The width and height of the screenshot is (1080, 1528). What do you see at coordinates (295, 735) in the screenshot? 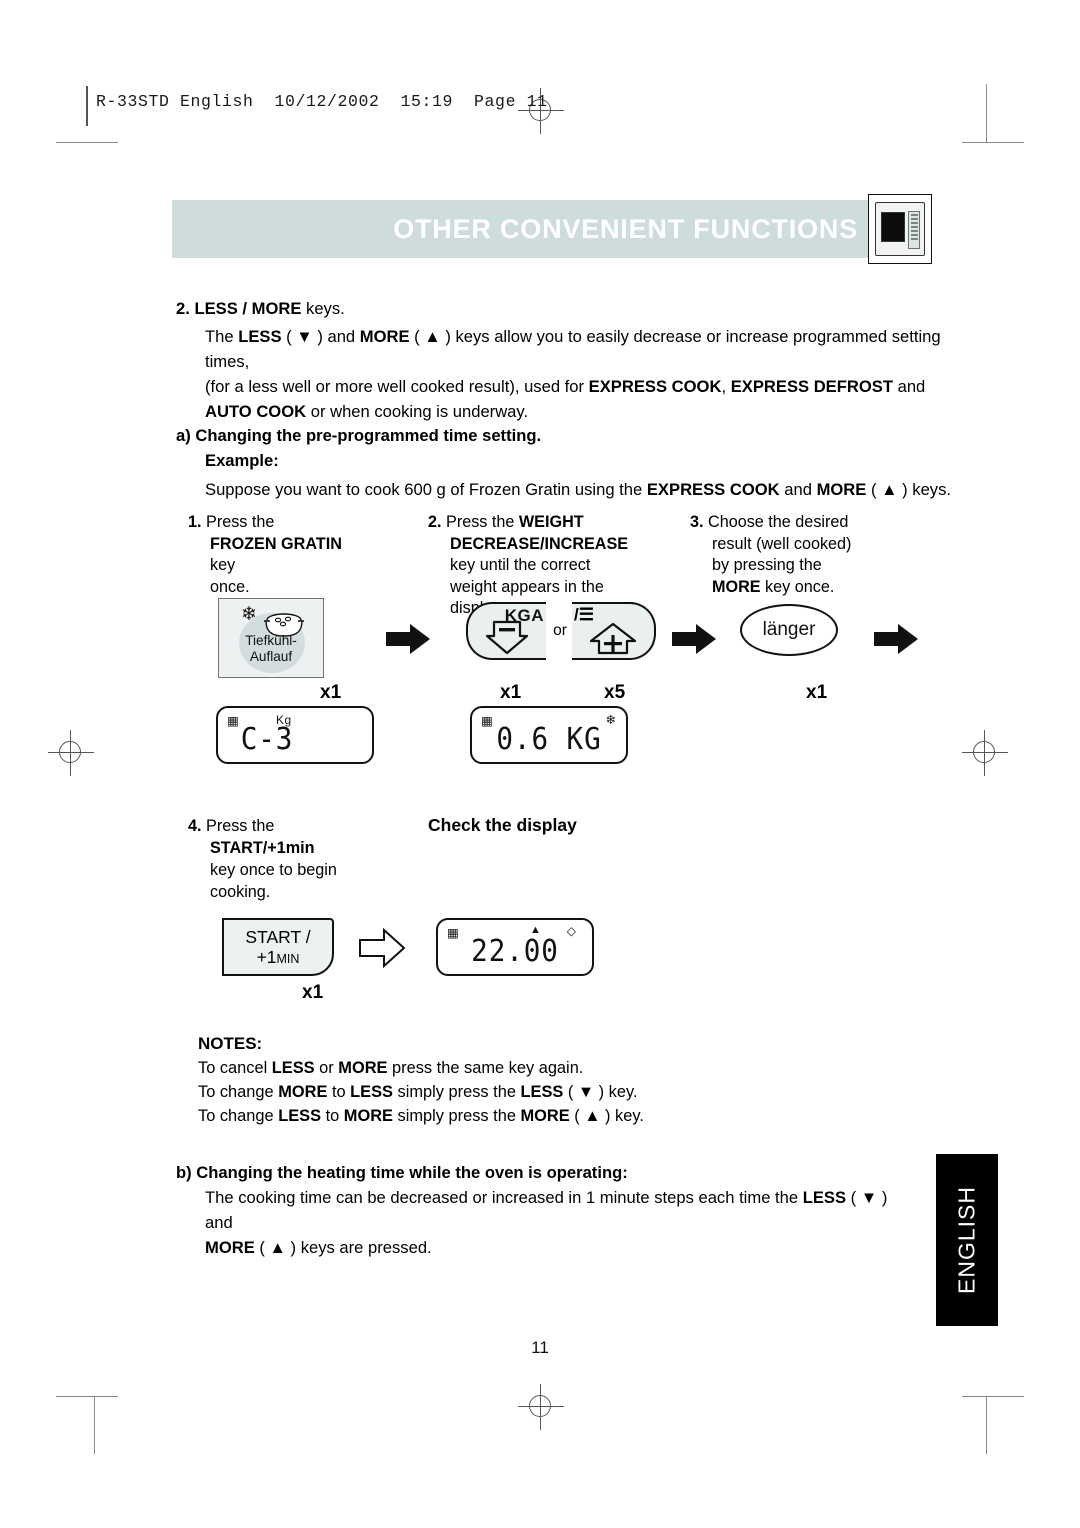
I see `display-c3: ▦ Kg C-3` at bounding box center [295, 735].